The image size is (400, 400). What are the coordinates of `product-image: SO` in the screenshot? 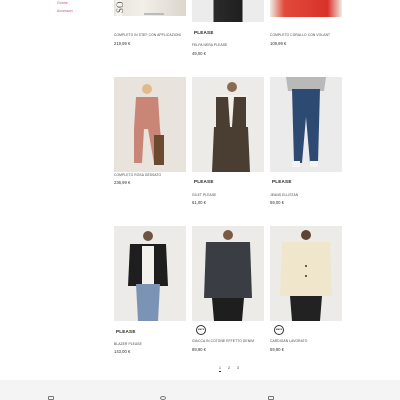 It's located at (150, 8).